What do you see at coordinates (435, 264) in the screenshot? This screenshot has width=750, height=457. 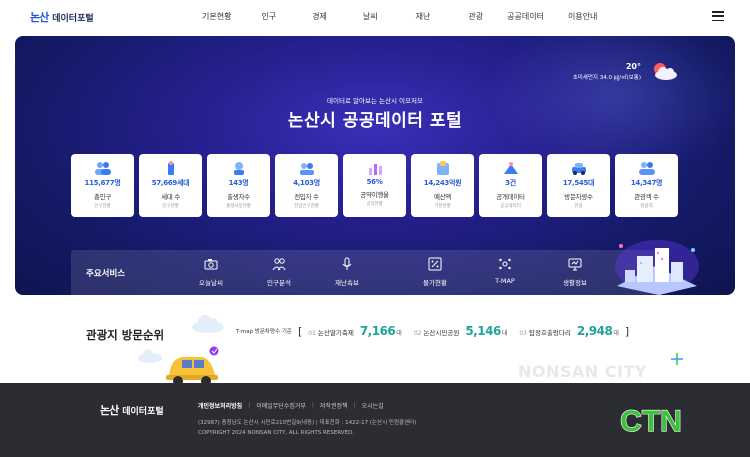 I see `percent-icon` at bounding box center [435, 264].